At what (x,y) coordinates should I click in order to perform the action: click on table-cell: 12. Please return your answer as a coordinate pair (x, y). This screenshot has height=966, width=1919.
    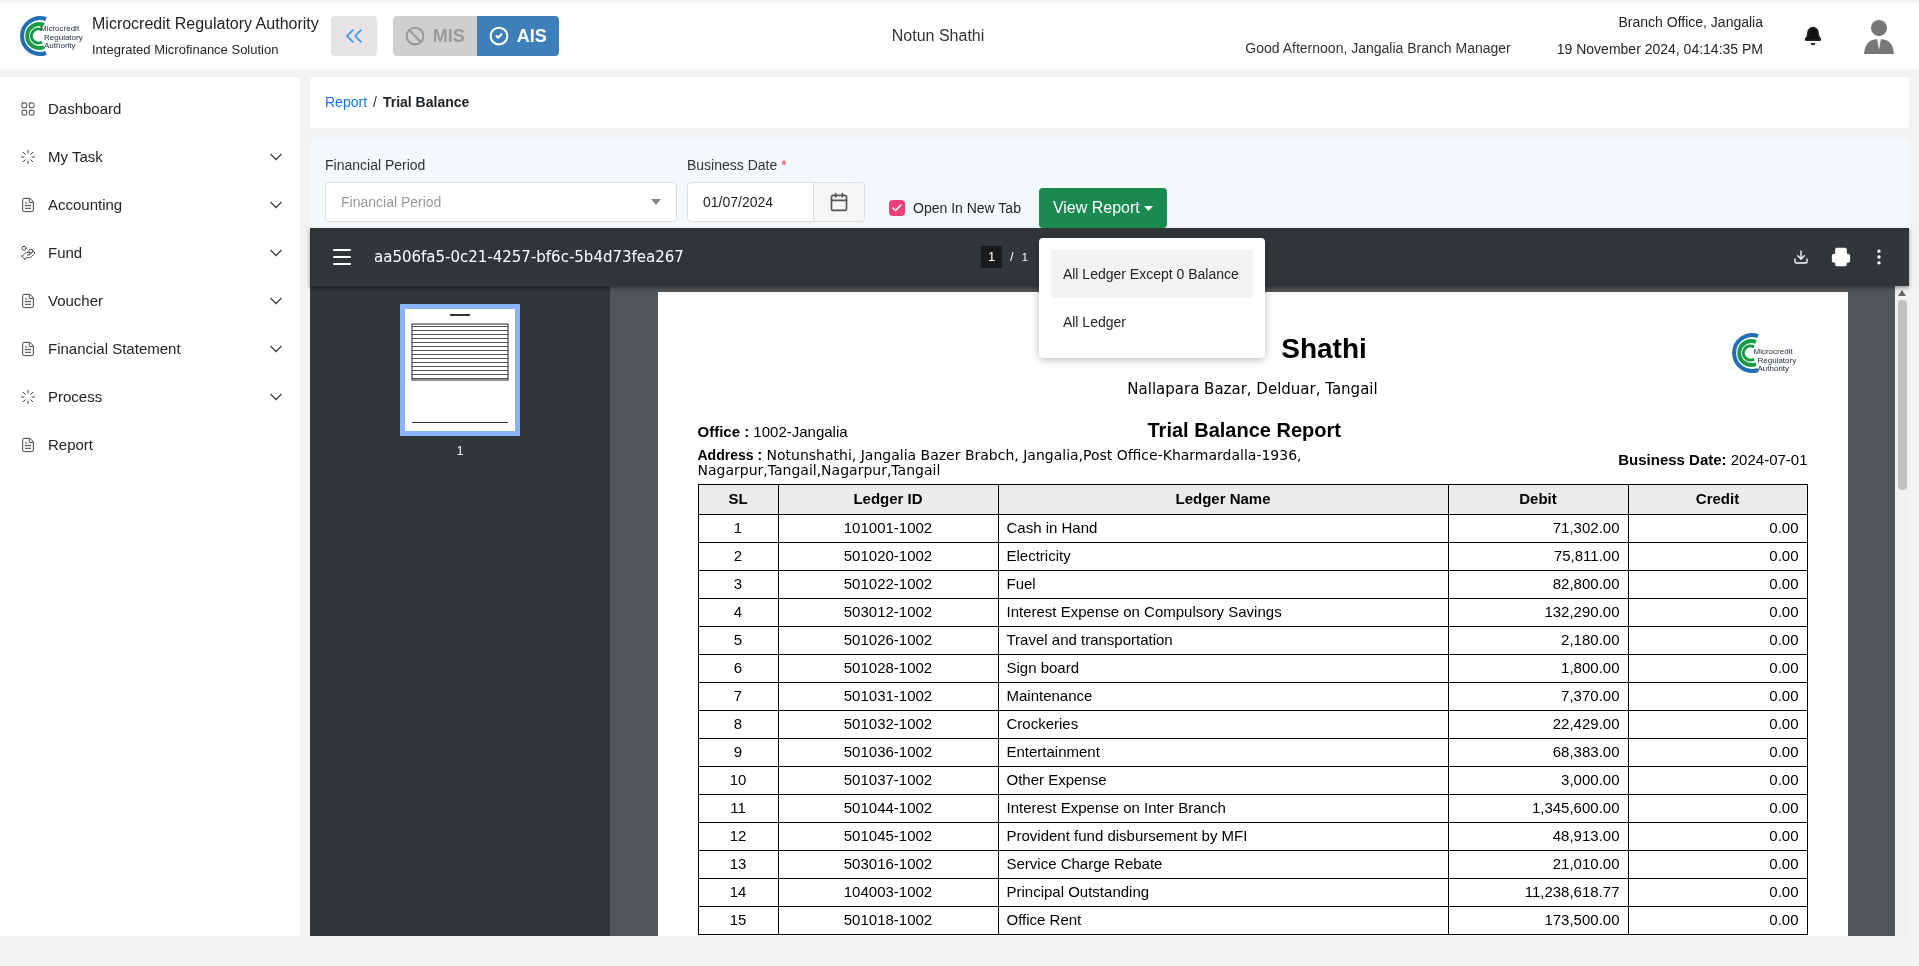
    Looking at the image, I should click on (738, 836).